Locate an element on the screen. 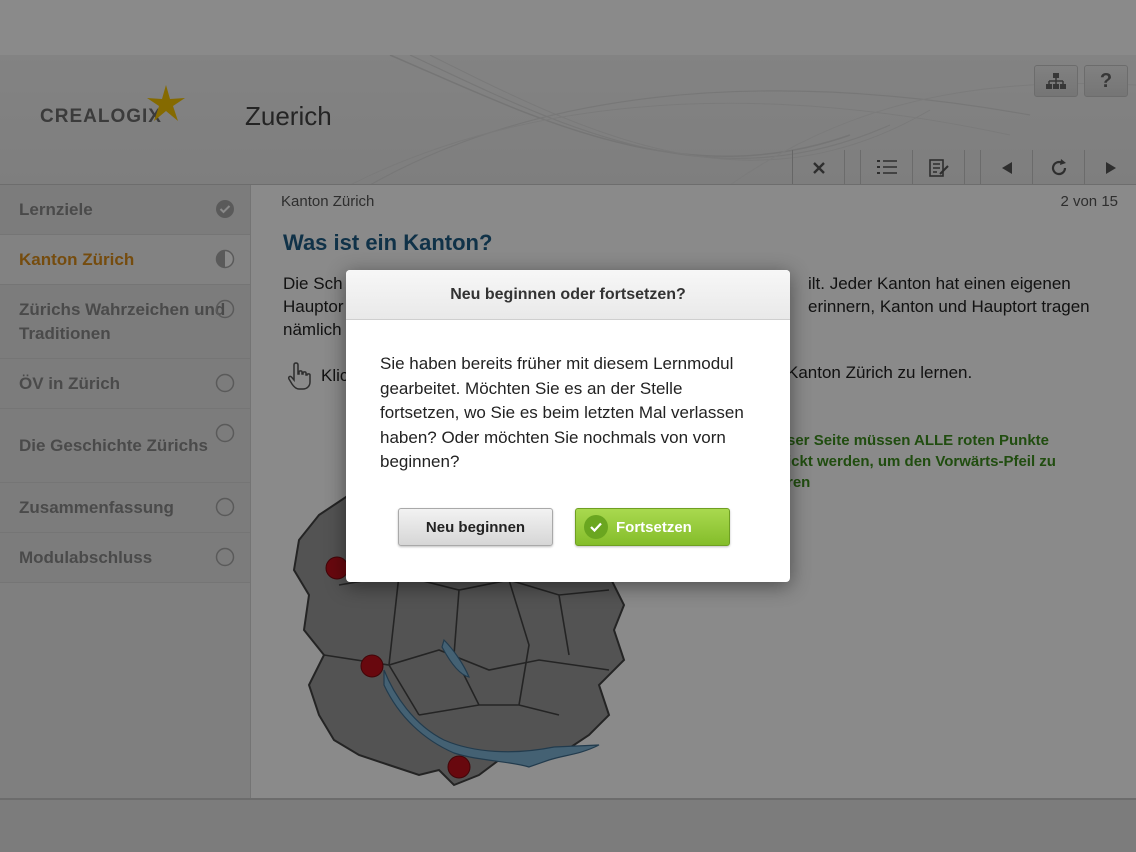 The image size is (1136, 852). restart-button: Neu beginnen is located at coordinates (475, 527).